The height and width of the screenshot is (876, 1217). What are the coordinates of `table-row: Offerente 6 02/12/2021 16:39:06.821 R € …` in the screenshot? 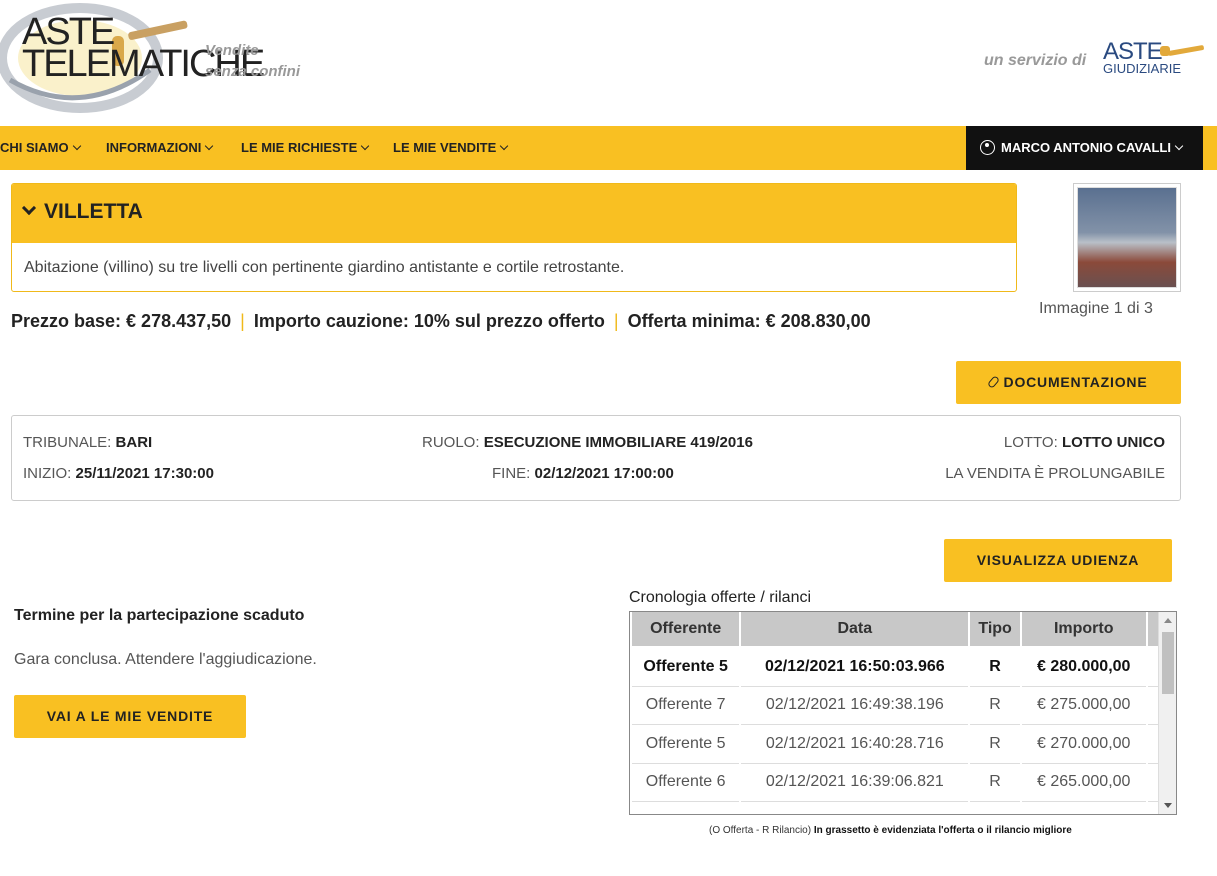 It's located at (895, 783).